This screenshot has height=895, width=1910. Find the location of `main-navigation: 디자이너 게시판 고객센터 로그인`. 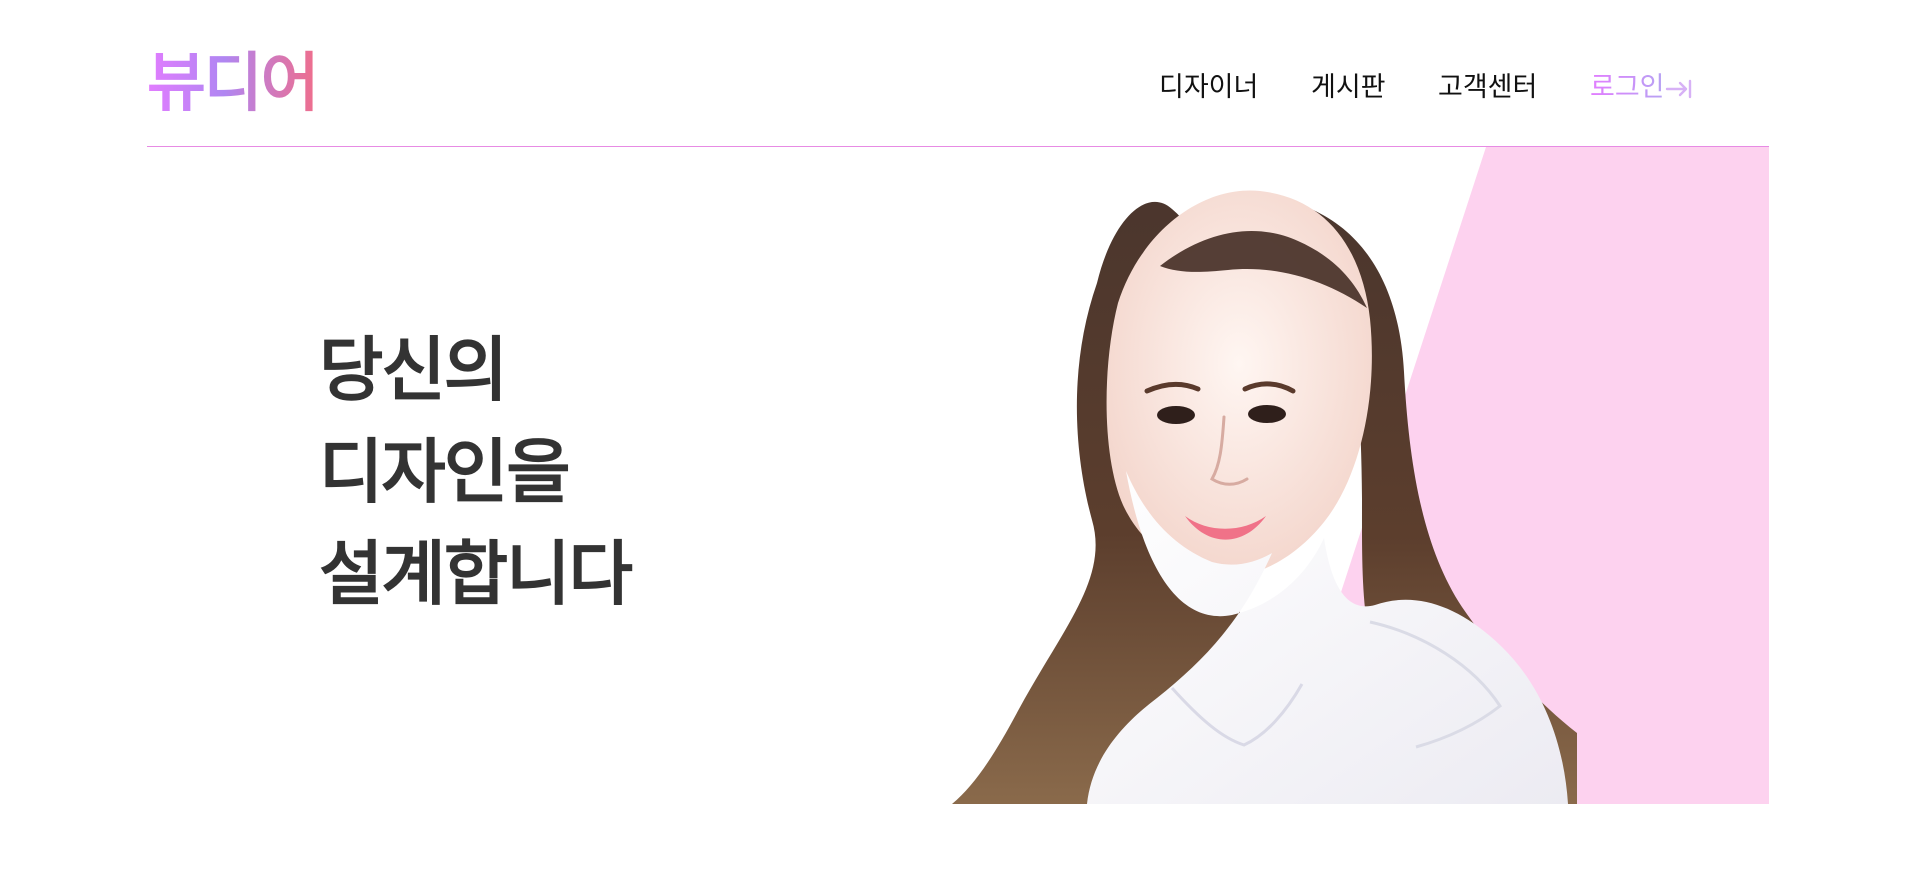

main-navigation: 디자이너 게시판 고객센터 로그인 is located at coordinates (958, 88).